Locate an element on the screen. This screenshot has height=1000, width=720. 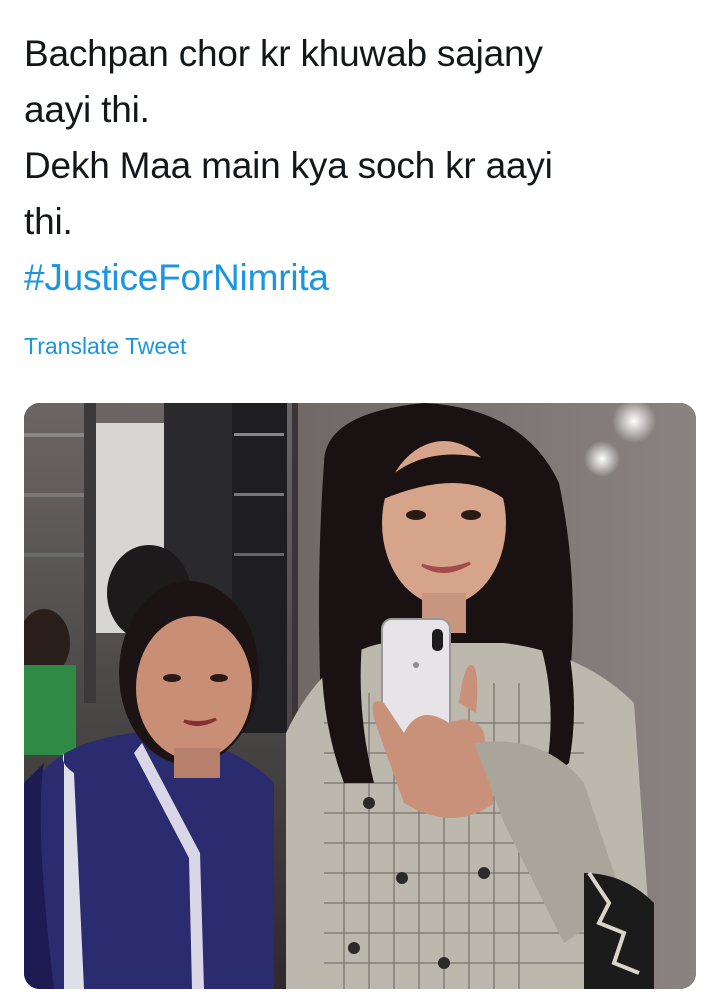
tweet-text-line: aayi thi. is located at coordinates (87, 109).